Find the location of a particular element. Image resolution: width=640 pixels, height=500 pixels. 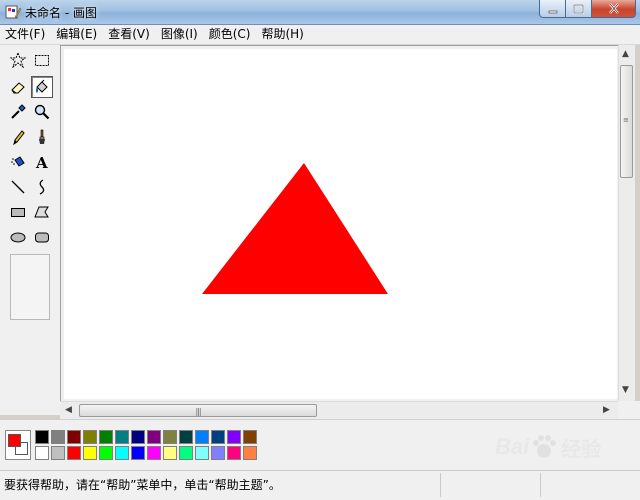

airbrush-icon is located at coordinates (18, 161).